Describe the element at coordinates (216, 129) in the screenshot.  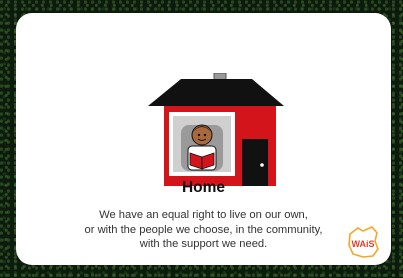
I see `house-with-person-reading-icon` at that location.